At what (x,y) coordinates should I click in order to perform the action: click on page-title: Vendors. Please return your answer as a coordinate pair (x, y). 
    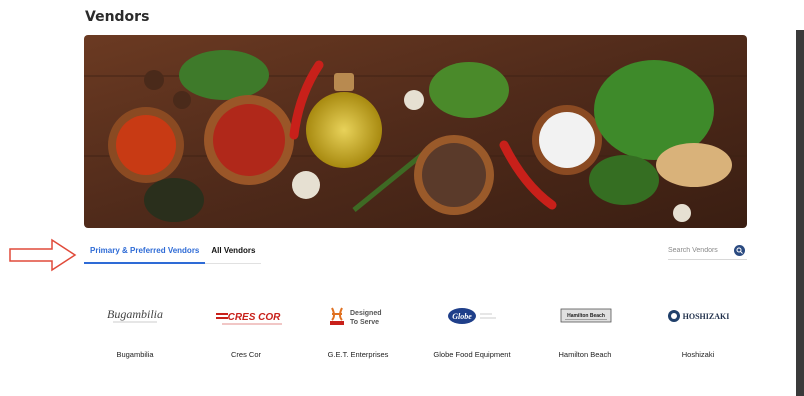
    Looking at the image, I should click on (117, 17).